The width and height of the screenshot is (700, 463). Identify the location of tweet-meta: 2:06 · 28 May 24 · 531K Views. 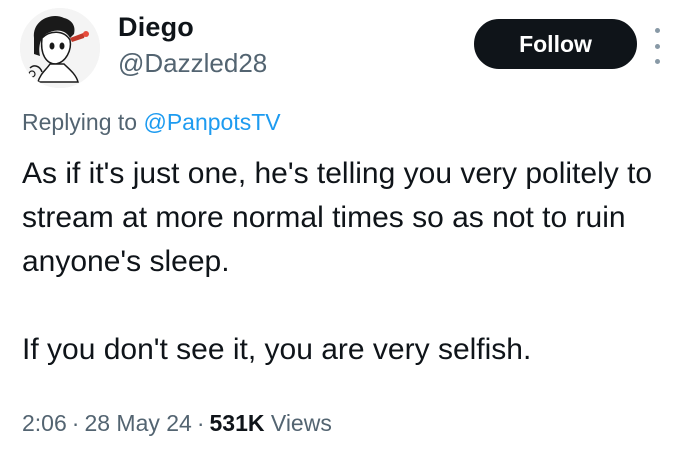
(177, 423).